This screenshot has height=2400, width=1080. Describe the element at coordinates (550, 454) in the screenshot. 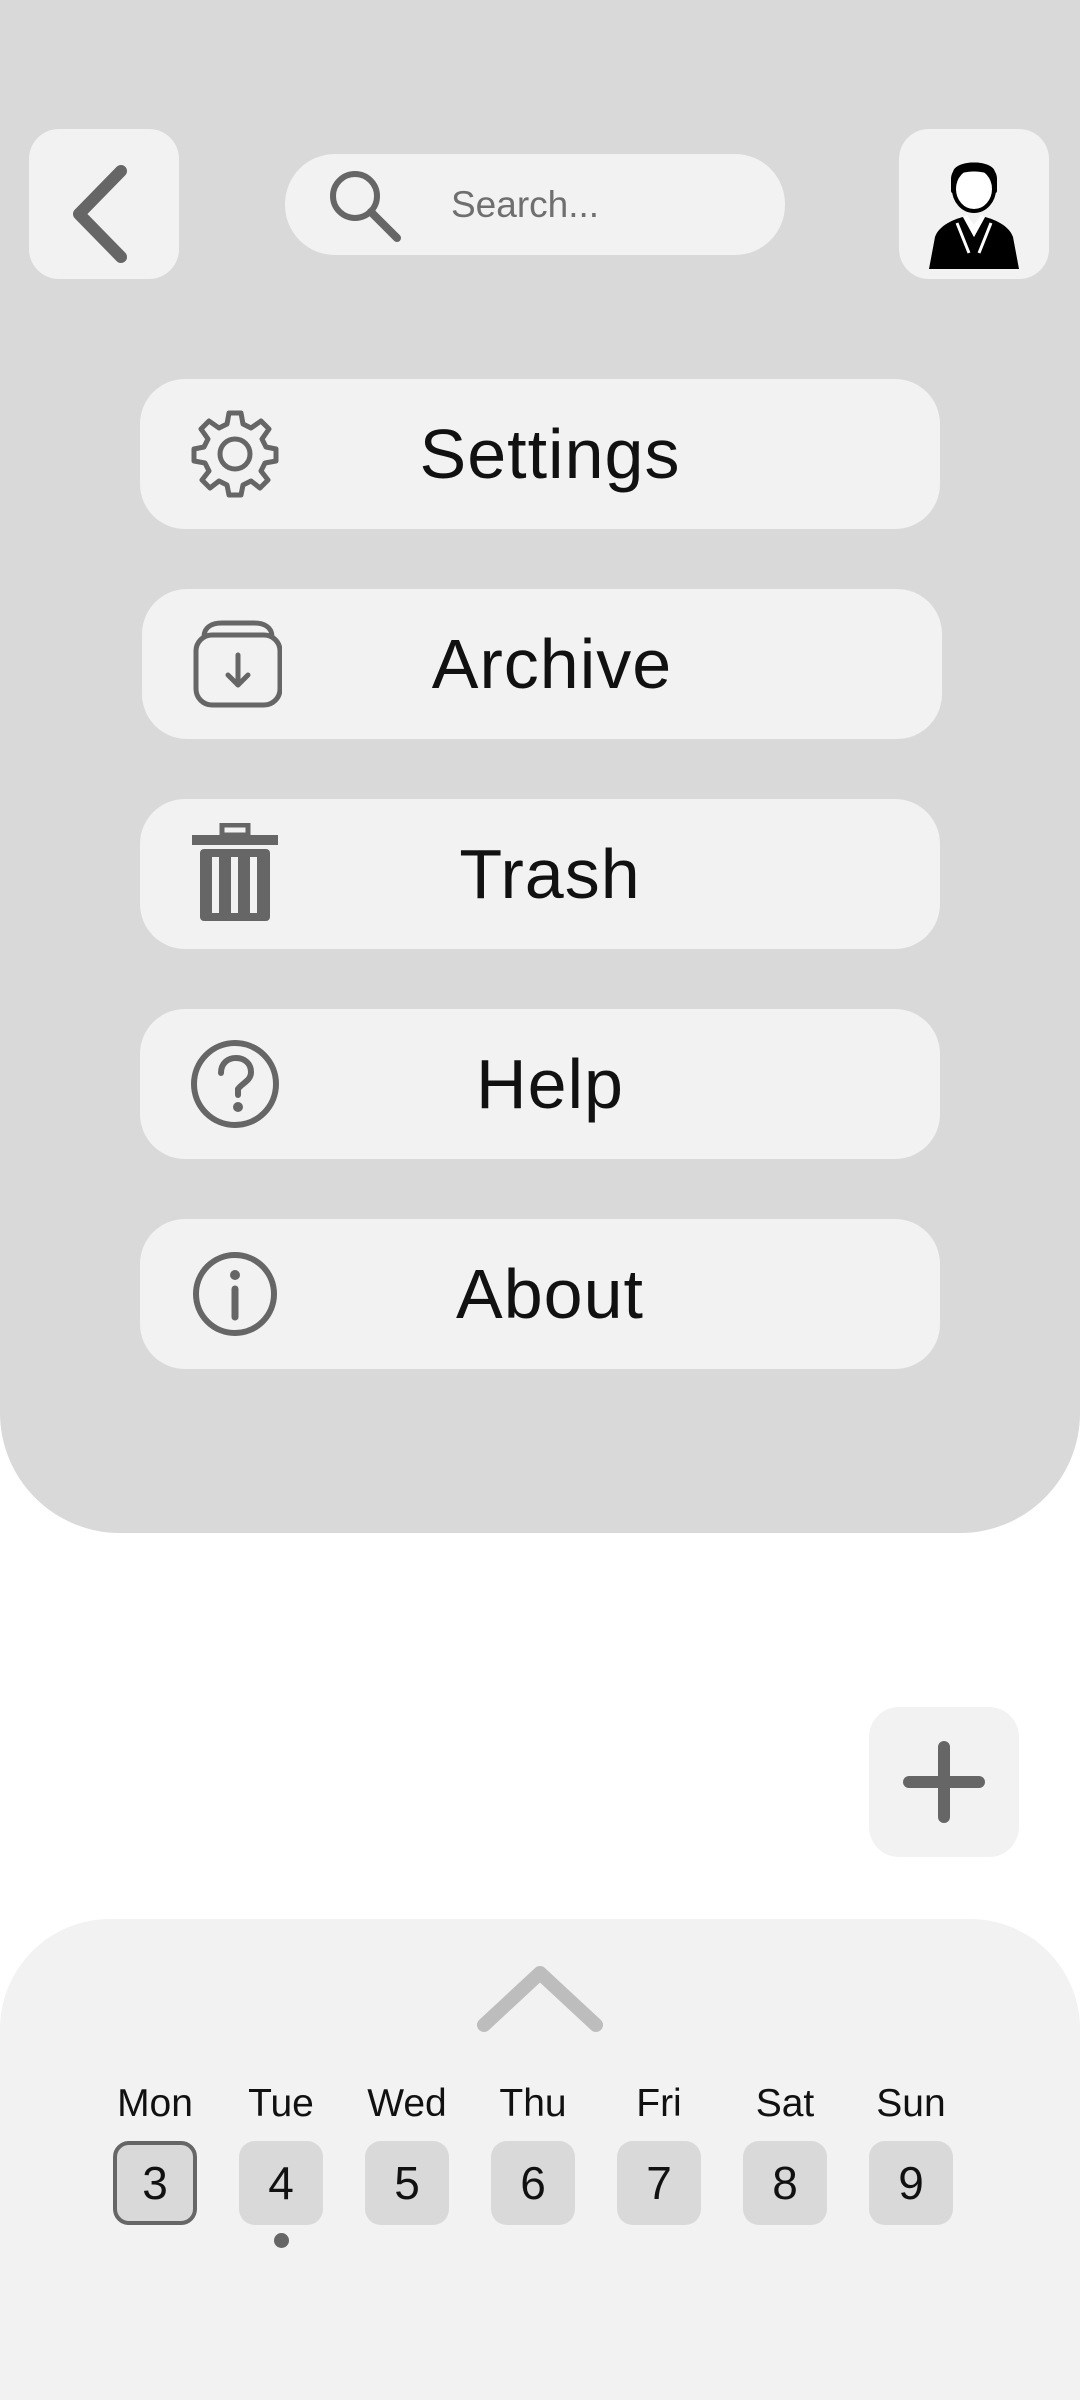

I see `menu-item-label: Settings` at that location.